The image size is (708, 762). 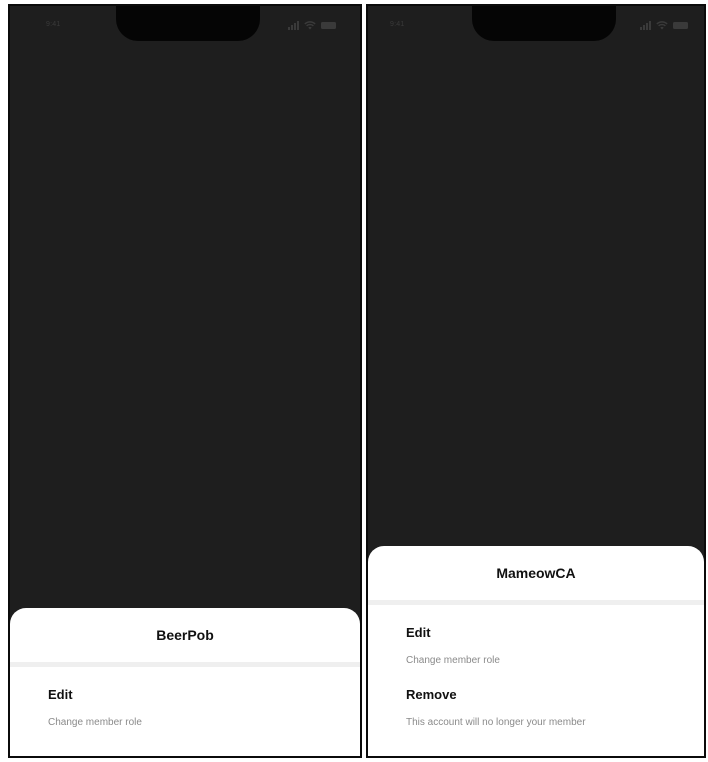 What do you see at coordinates (496, 722) in the screenshot?
I see `option-description: This account will no longer your member` at bounding box center [496, 722].